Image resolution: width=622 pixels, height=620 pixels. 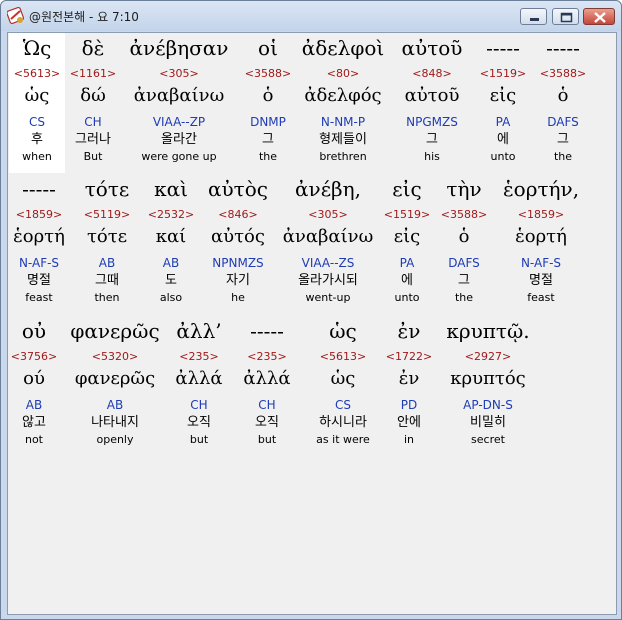 What do you see at coordinates (93, 156) in the screenshot?
I see `english-gloss: But` at bounding box center [93, 156].